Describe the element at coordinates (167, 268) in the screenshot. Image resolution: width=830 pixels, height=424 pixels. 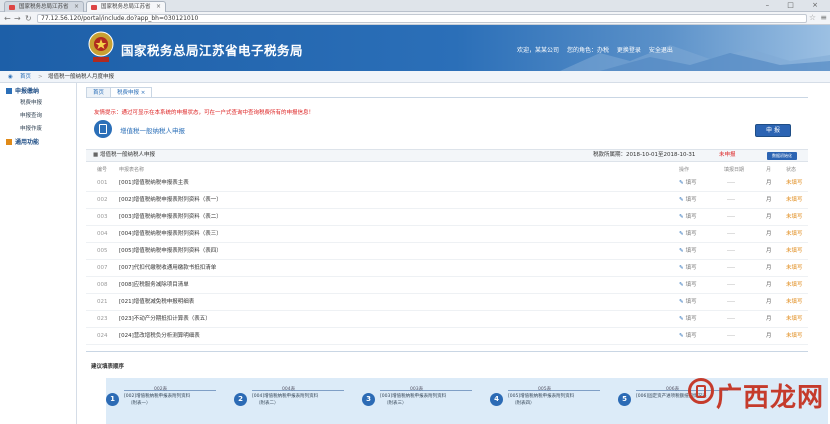
I see `row-name: [007]代扣代缴税收通用缴款书抵扣清单` at that location.